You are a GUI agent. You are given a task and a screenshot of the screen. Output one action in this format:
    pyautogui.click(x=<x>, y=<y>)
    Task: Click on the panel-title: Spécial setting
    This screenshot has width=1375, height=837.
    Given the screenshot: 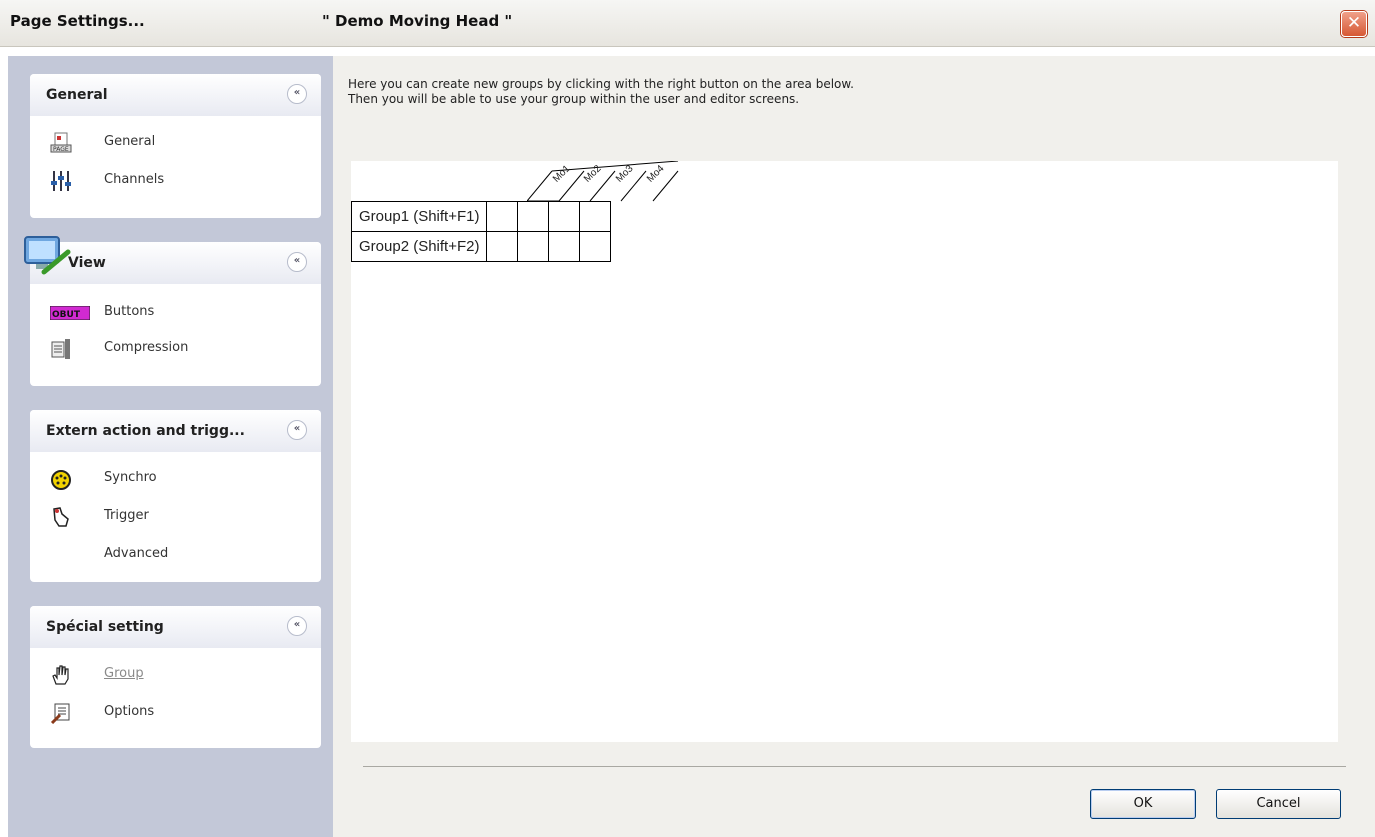 What is the action you would take?
    pyautogui.click(x=105, y=627)
    